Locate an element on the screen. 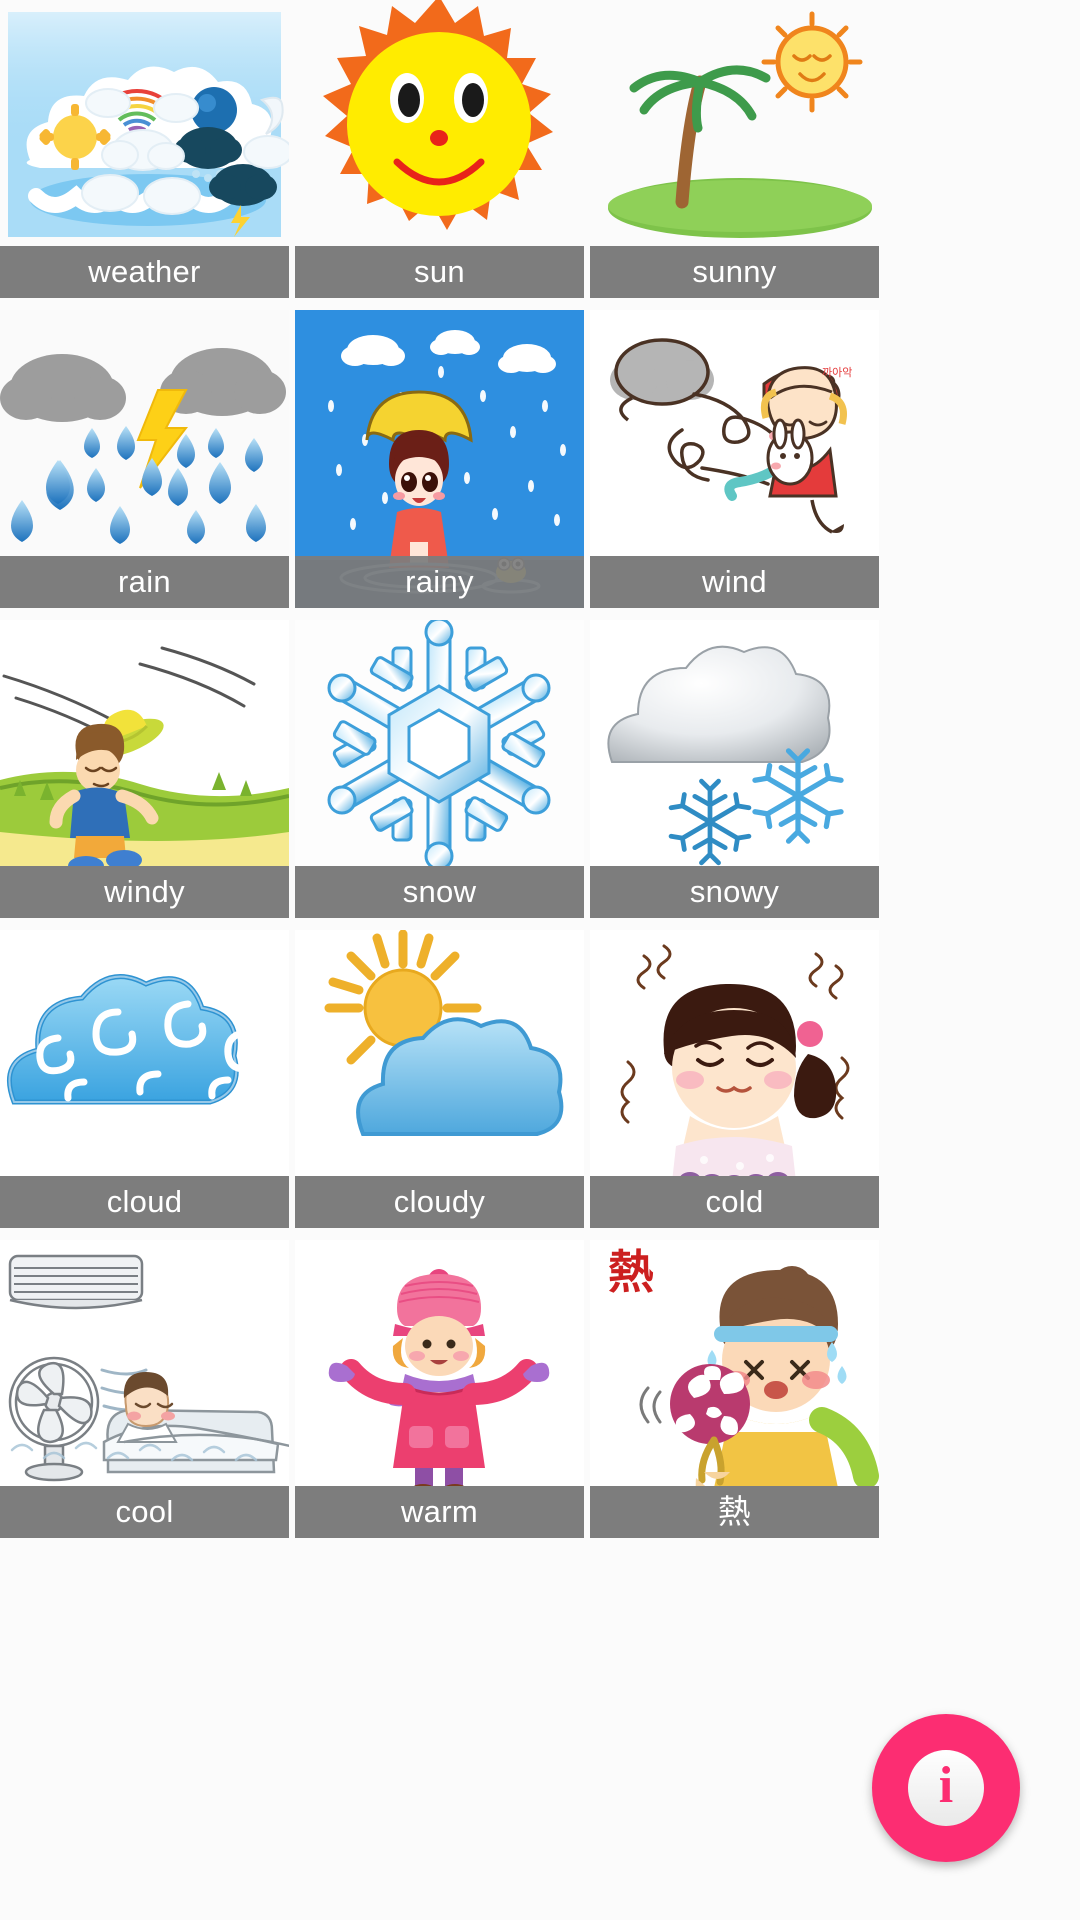  info-icon: i is located at coordinates (946, 1788).